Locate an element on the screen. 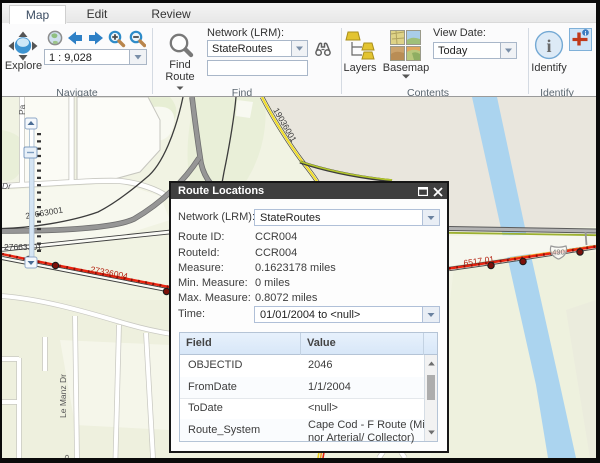 Image resolution: width=600 pixels, height=463 pixels. svg-text: 27663101 is located at coordinates (23, 247).